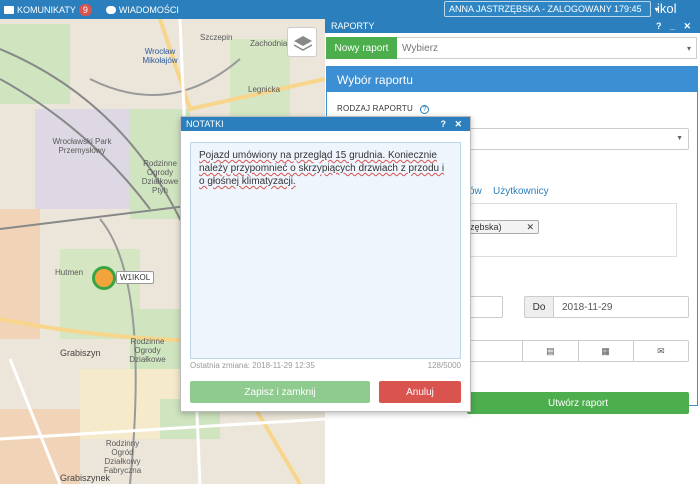  I want to click on tab-users: Użytkownicy, so click(521, 191).